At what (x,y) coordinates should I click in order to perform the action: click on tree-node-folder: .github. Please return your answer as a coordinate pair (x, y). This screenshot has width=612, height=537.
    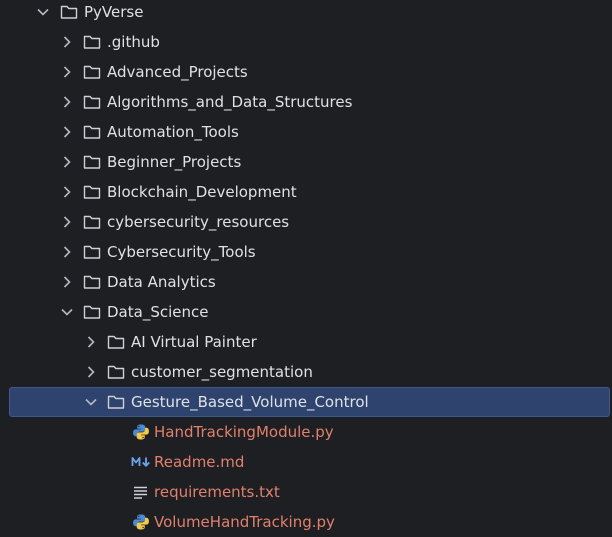
    Looking at the image, I should click on (306, 42).